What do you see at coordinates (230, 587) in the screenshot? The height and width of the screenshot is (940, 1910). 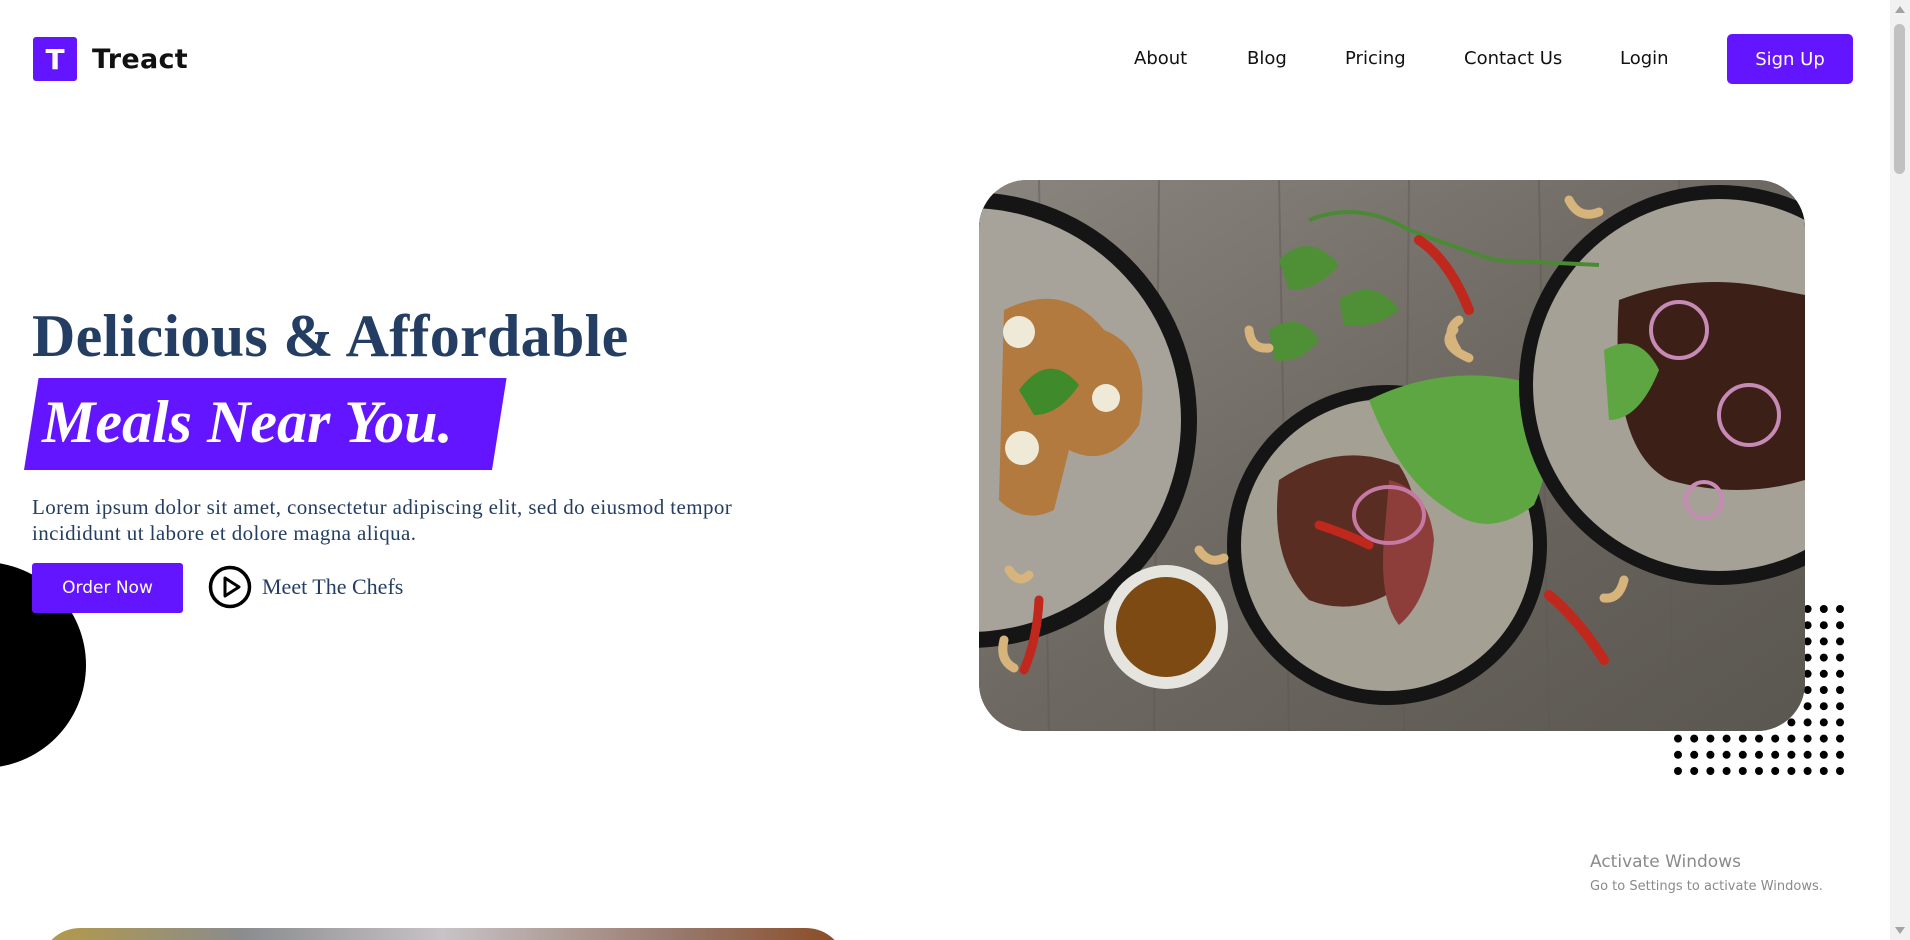 I see `play-circle-icon` at bounding box center [230, 587].